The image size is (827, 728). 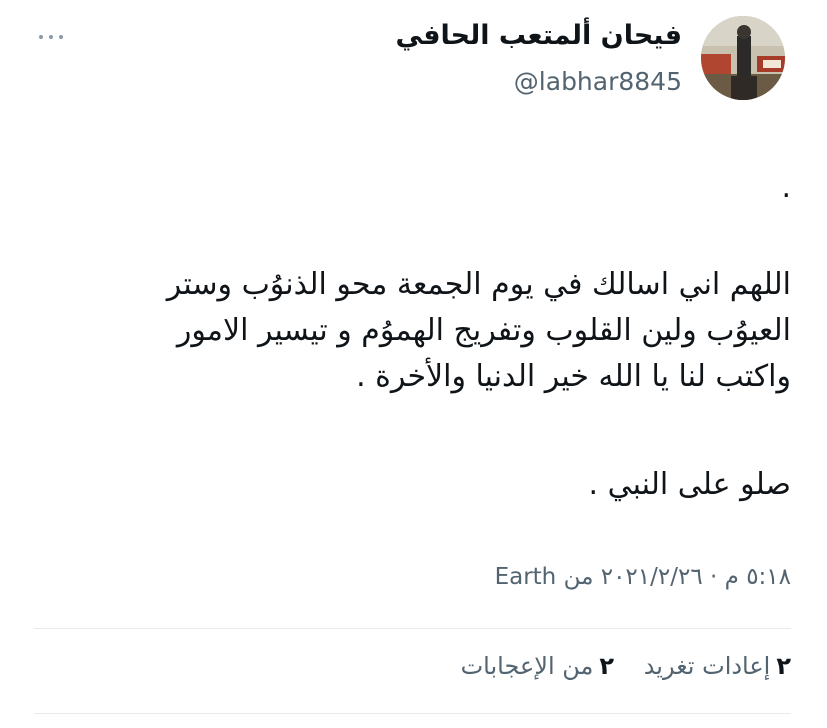 I want to click on tweet-meta: ٥:١٨ م · ٢٠٢١/٢/٢٦ من Earth, so click(x=643, y=577).